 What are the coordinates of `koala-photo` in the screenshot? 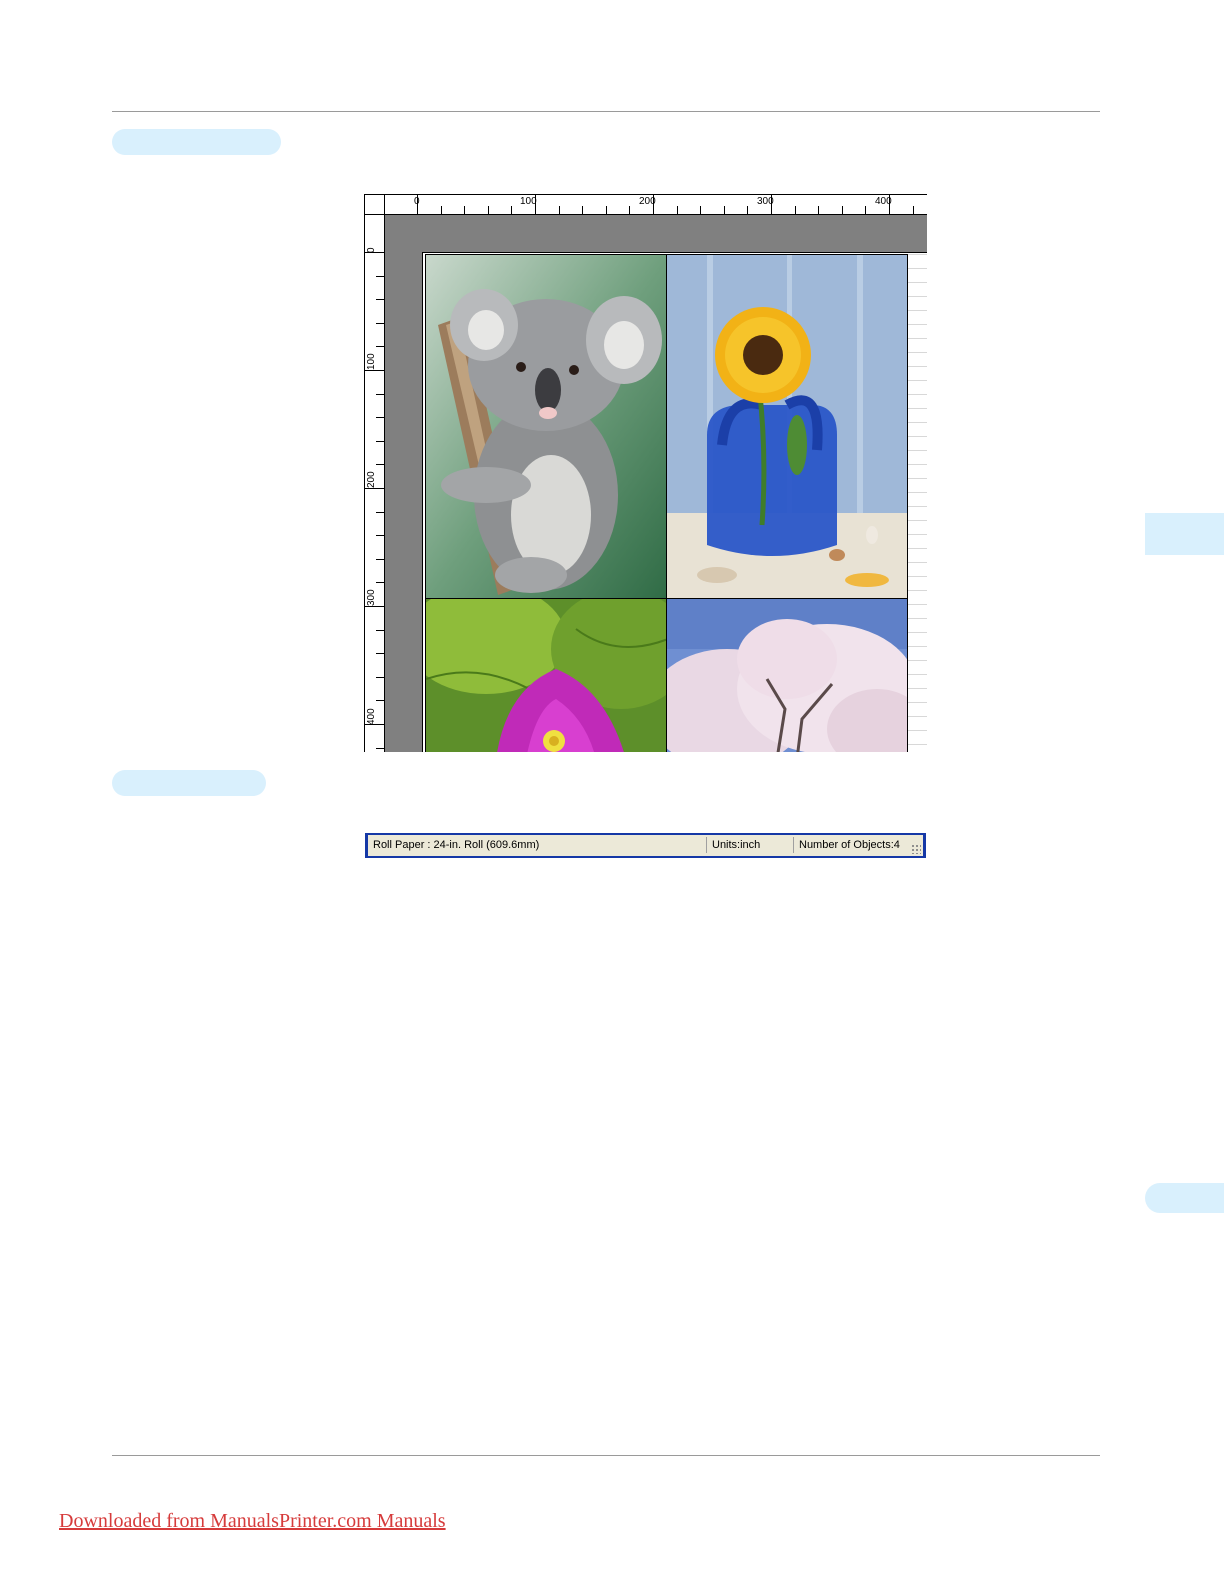 It's located at (546, 426).